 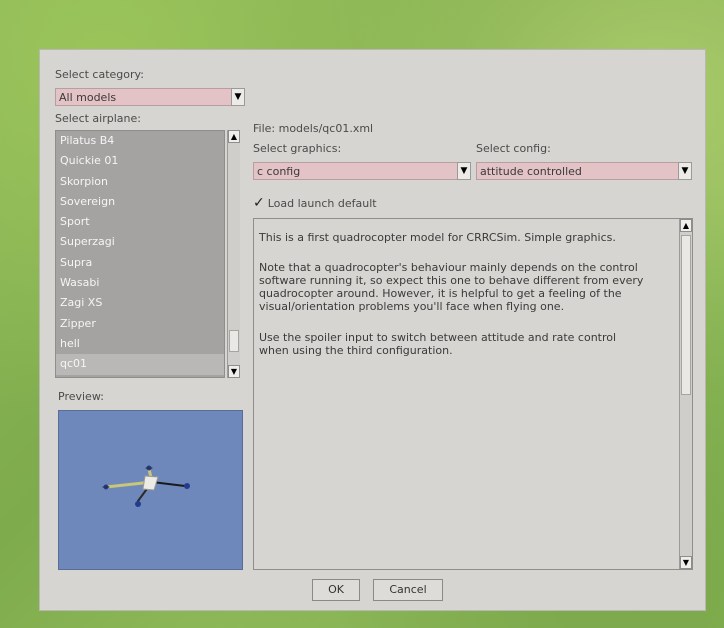 What do you see at coordinates (99, 74) in the screenshot?
I see `category-label: Select category:` at bounding box center [99, 74].